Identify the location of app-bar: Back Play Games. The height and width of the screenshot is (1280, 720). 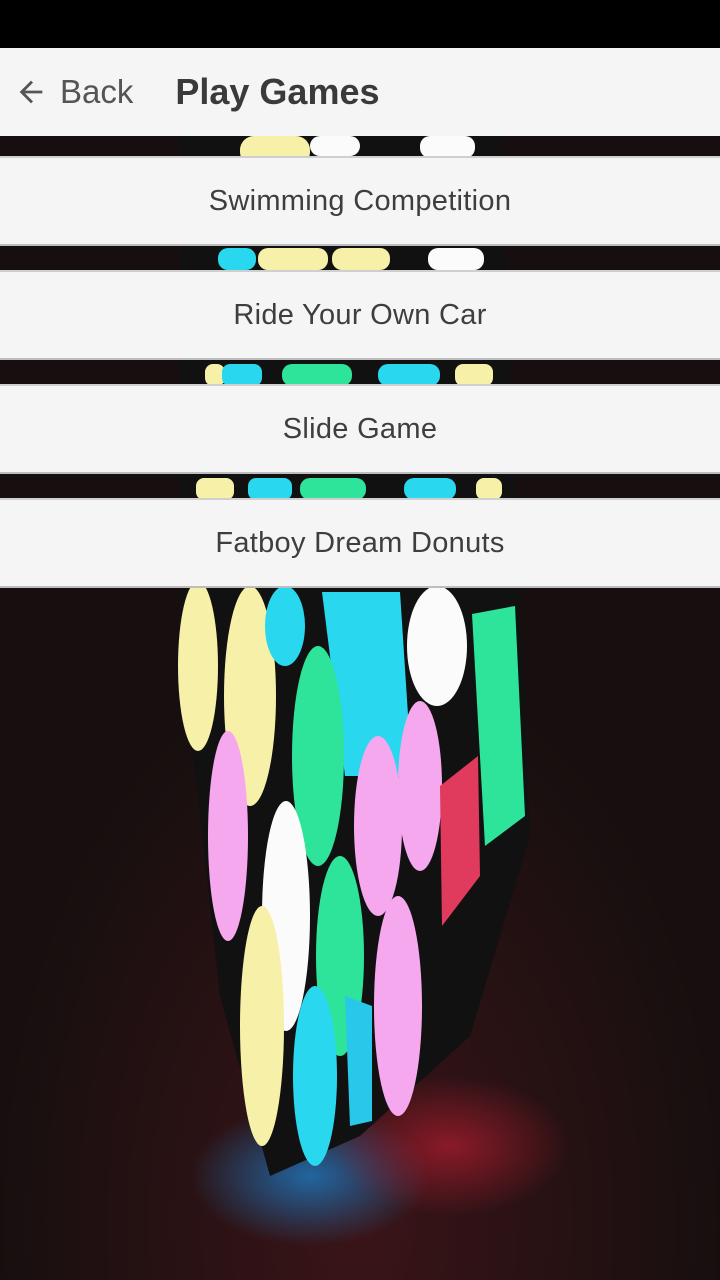
(360, 92).